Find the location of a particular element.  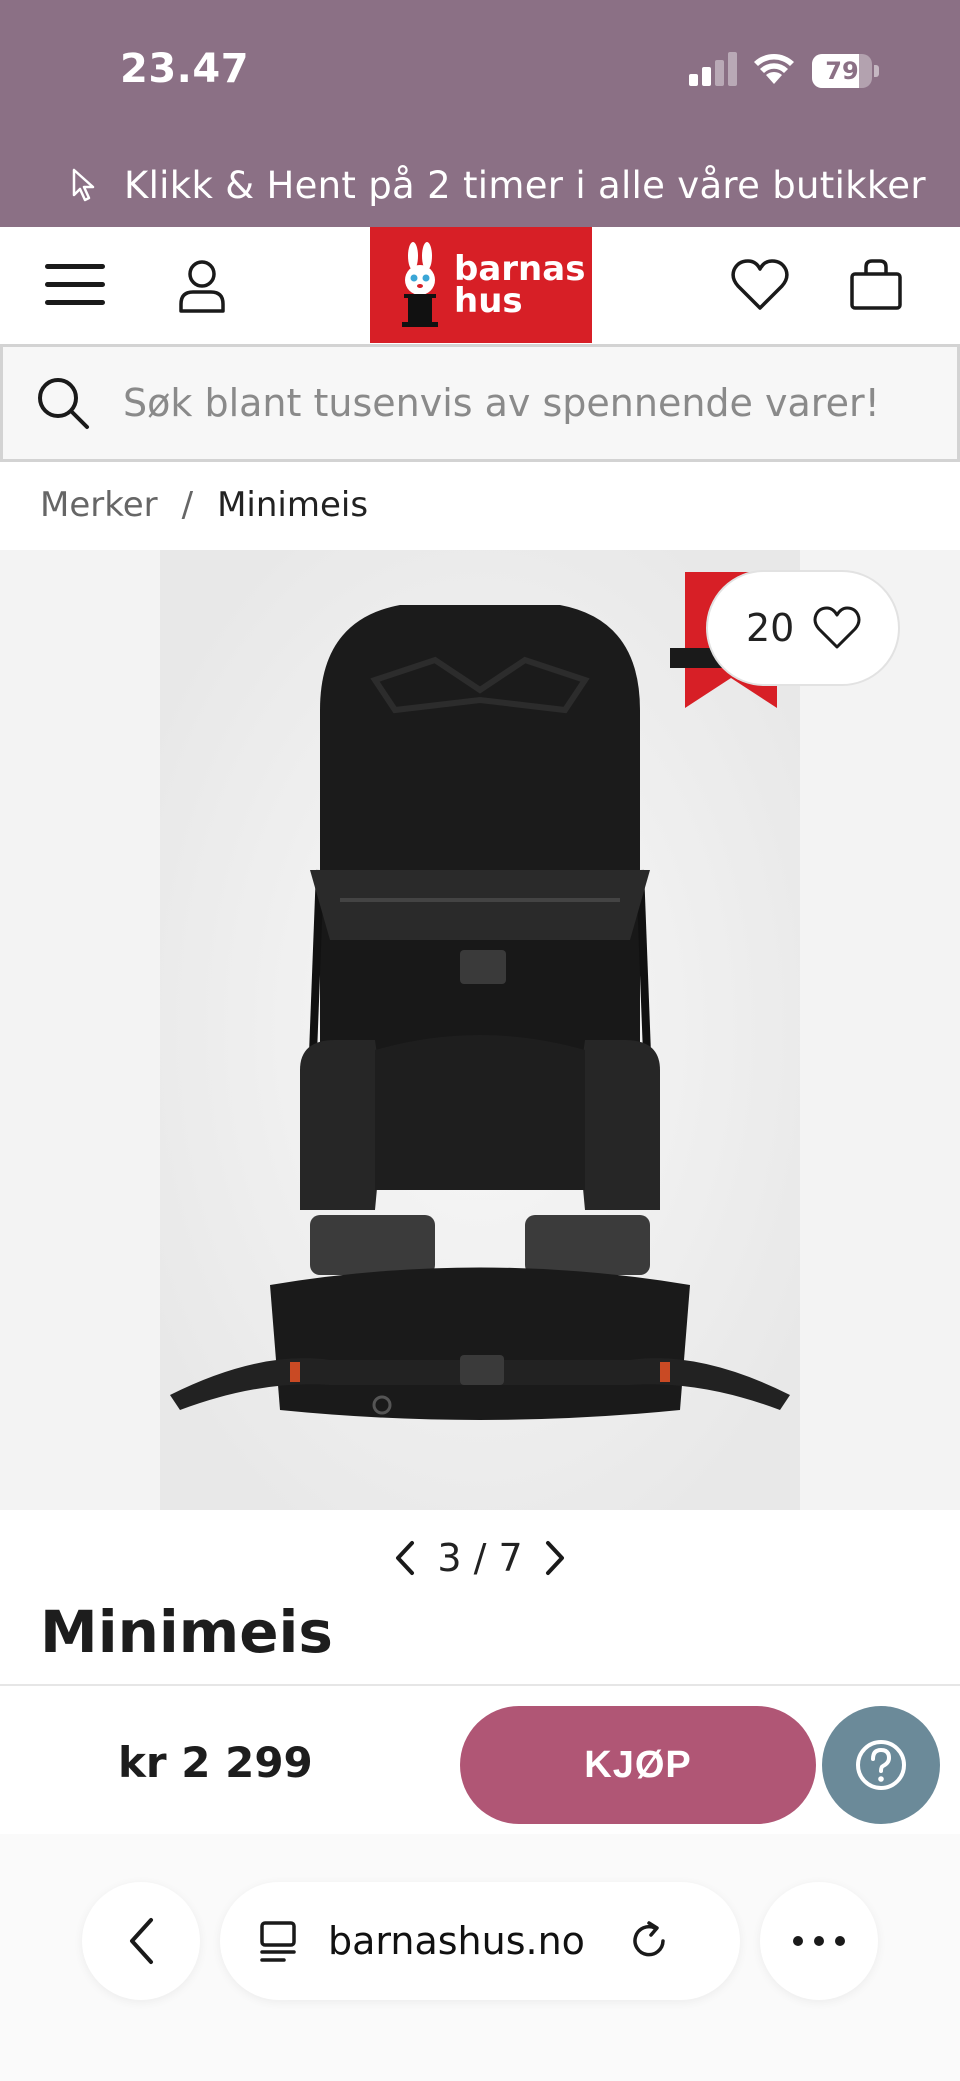

status-time: 23.47 is located at coordinates (185, 69).